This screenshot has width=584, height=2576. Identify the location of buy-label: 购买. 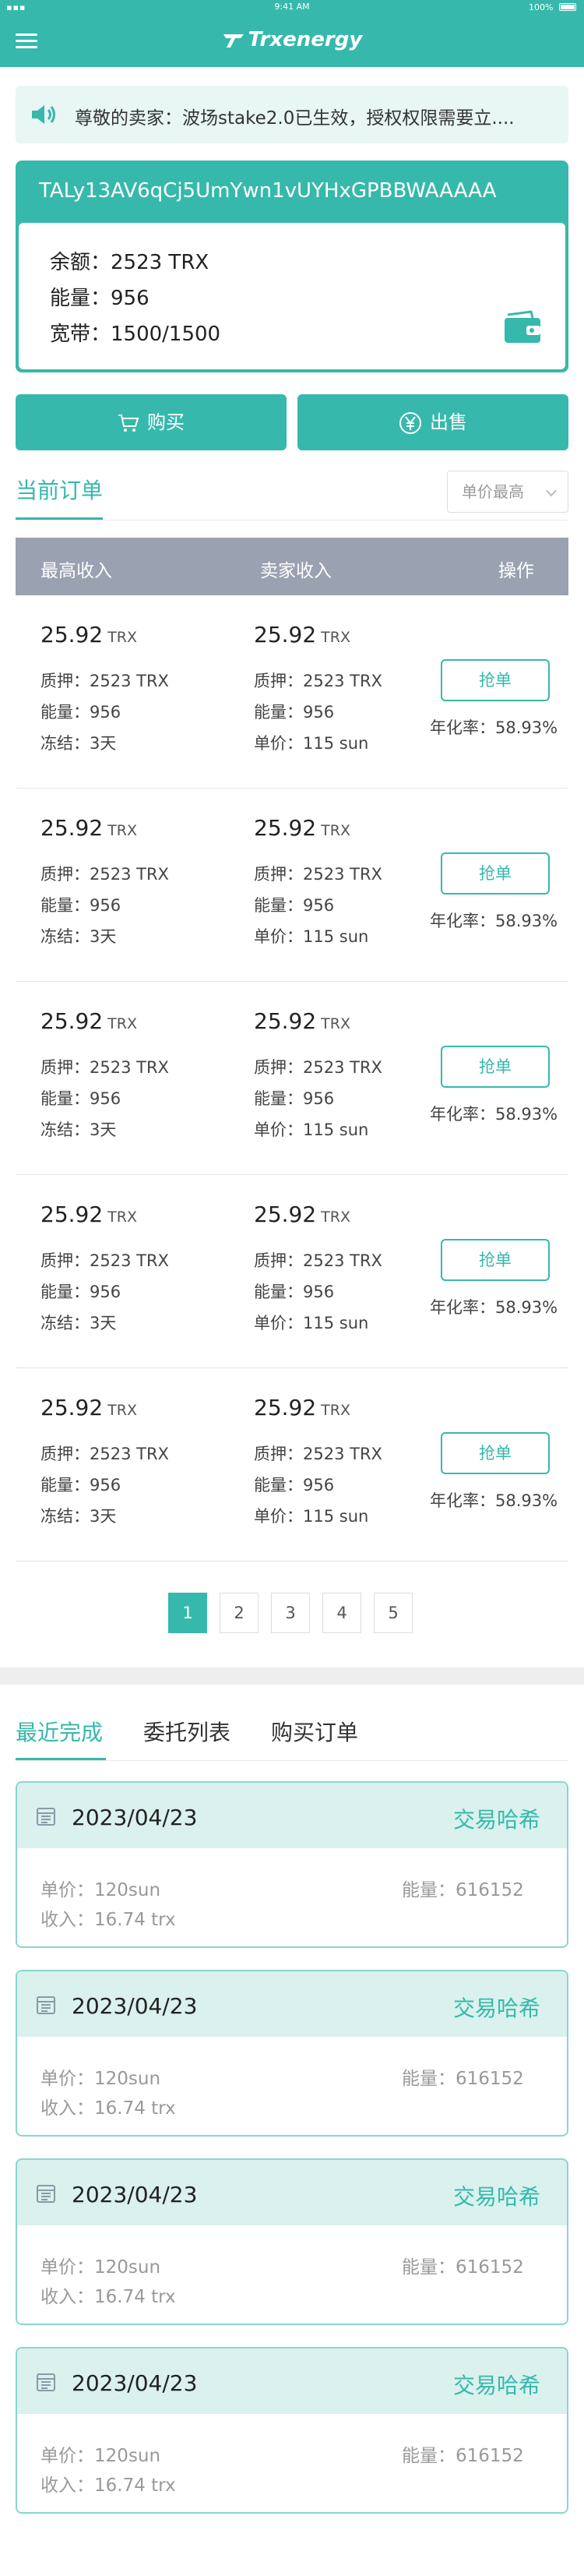
(166, 422).